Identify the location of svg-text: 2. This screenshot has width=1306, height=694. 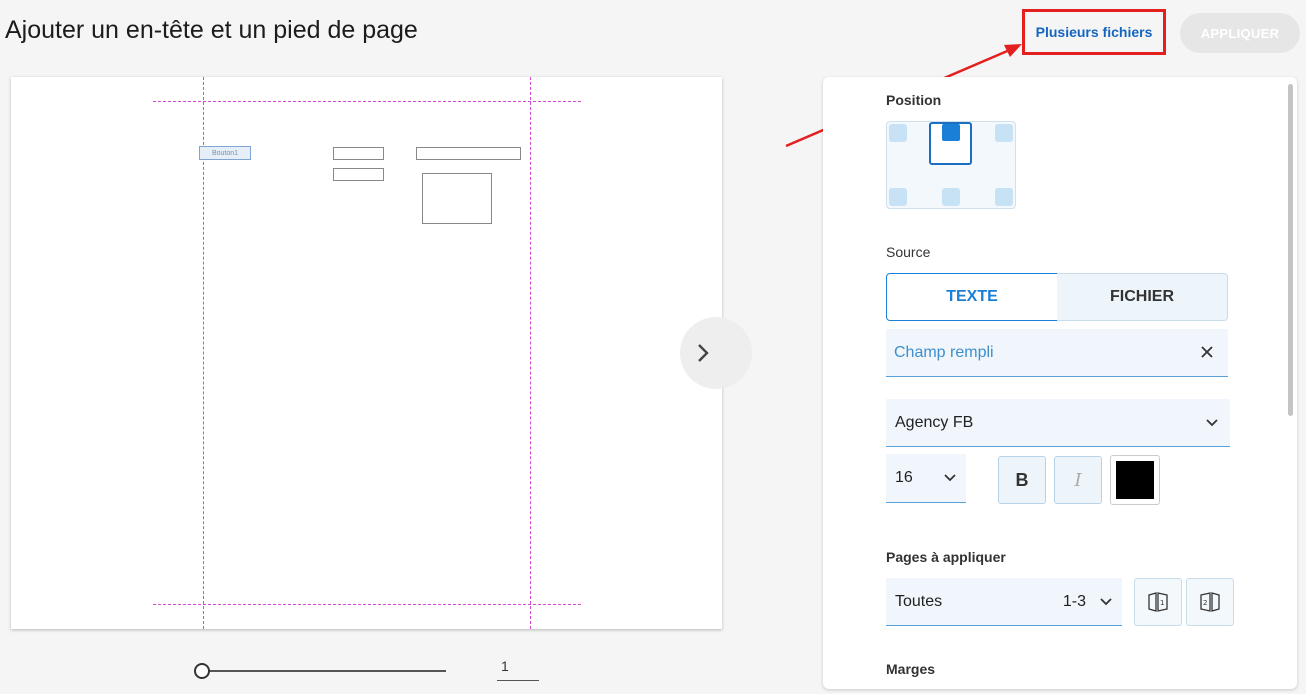
(1205, 603).